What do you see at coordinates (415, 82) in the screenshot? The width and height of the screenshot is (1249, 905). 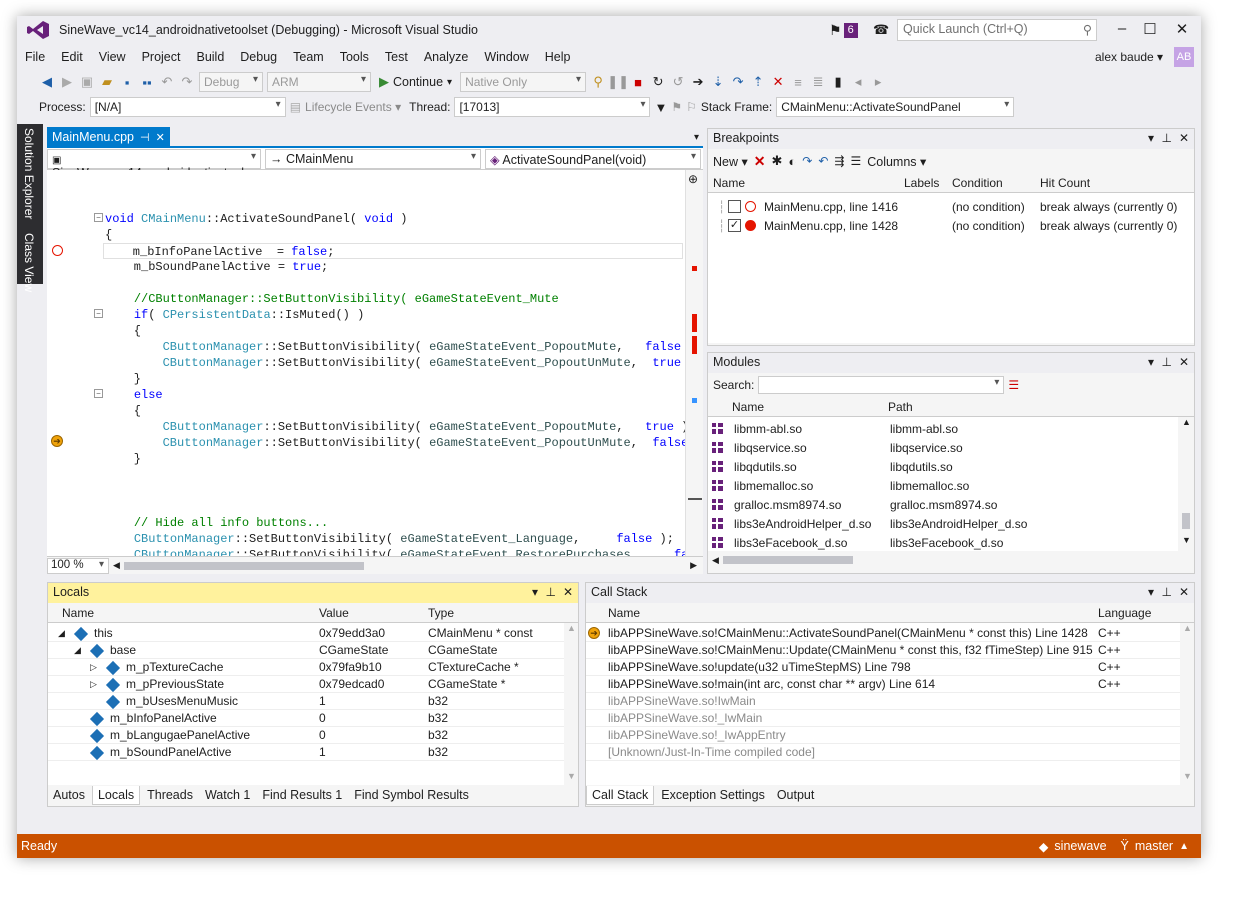 I see `continue-button: ▶ Continue ▾` at bounding box center [415, 82].